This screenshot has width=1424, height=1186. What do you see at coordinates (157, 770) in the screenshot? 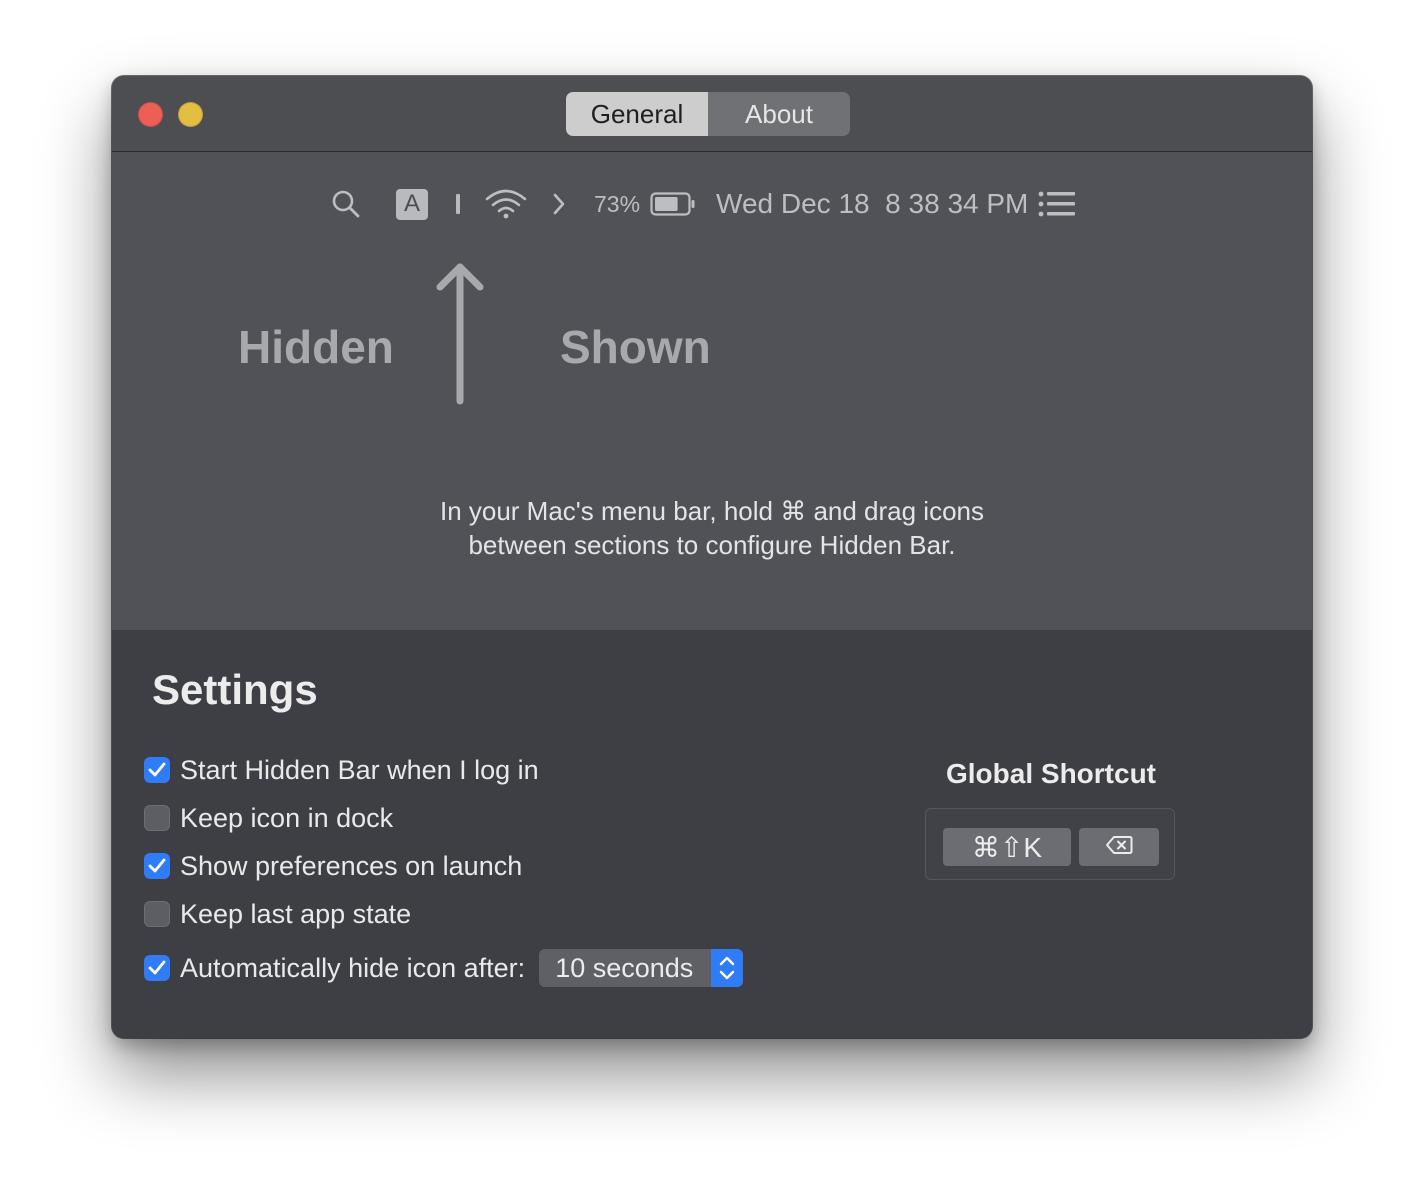
I see `checkbox-start-at-login` at bounding box center [157, 770].